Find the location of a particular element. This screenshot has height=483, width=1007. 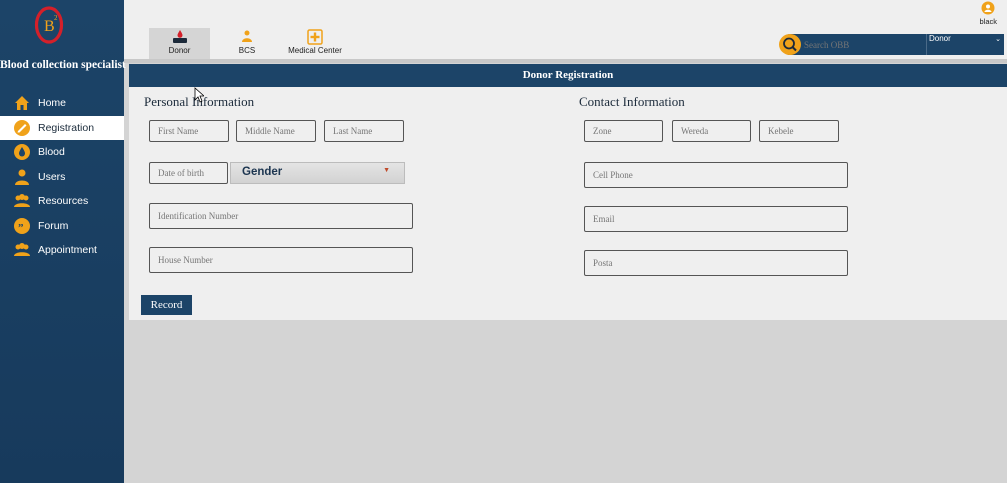

search-button is located at coordinates (790, 44).